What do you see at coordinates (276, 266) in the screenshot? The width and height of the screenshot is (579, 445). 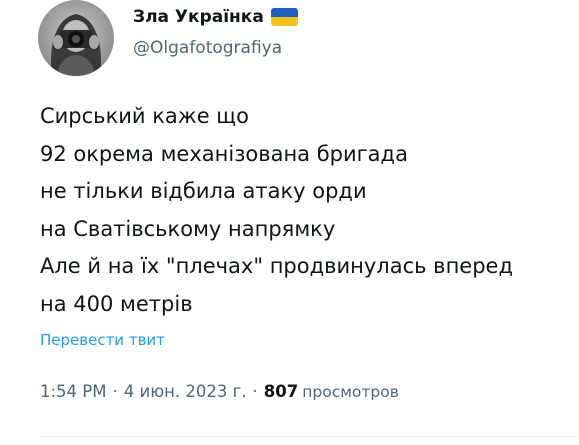 I see `tweet-text-line: Але й на їх "плечах" продвинулась вперед` at bounding box center [276, 266].